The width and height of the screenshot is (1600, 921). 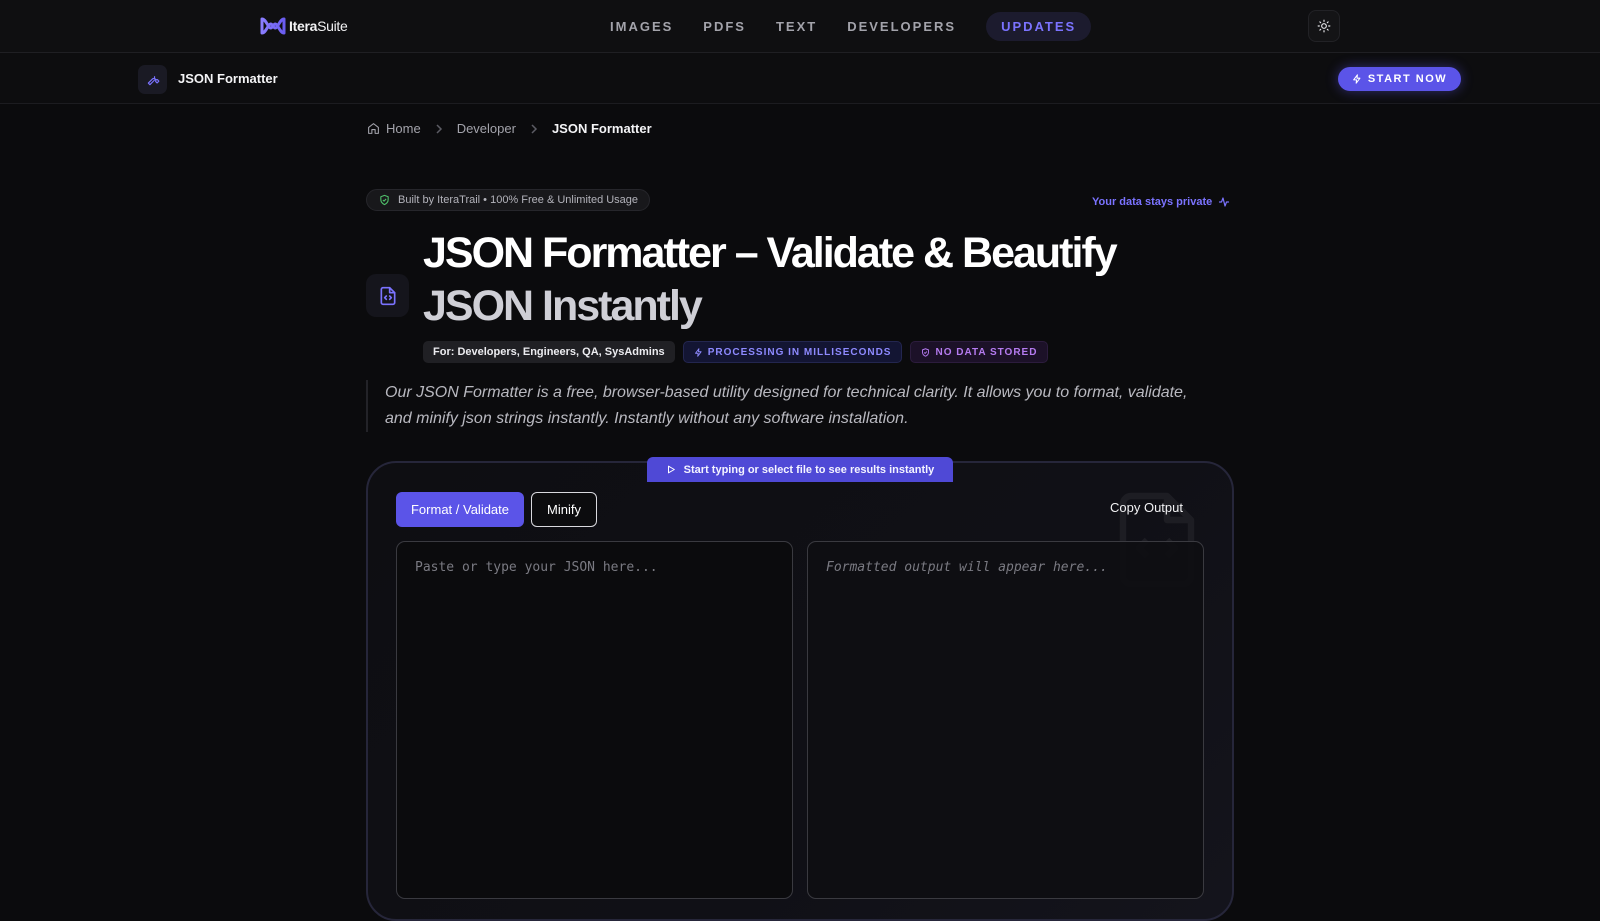 I want to click on activity-icon, so click(x=1224, y=202).